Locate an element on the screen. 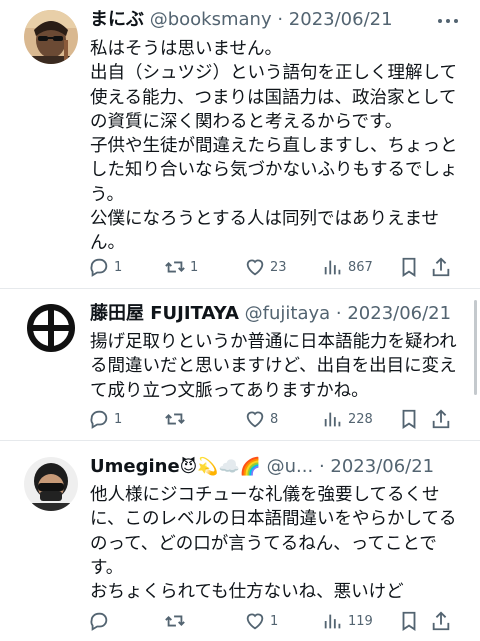  tweet-actions: 1 119 is located at coordinates (273, 621).